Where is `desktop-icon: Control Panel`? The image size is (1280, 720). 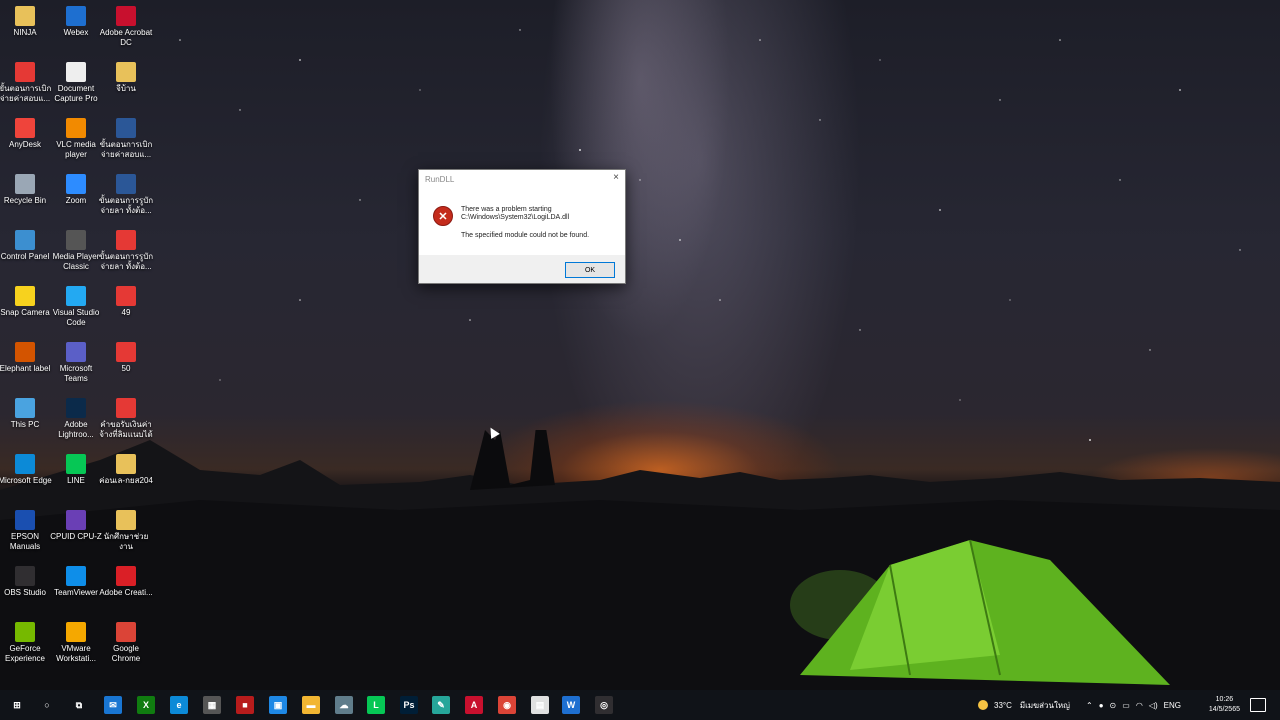 desktop-icon: Control Panel is located at coordinates (26, 246).